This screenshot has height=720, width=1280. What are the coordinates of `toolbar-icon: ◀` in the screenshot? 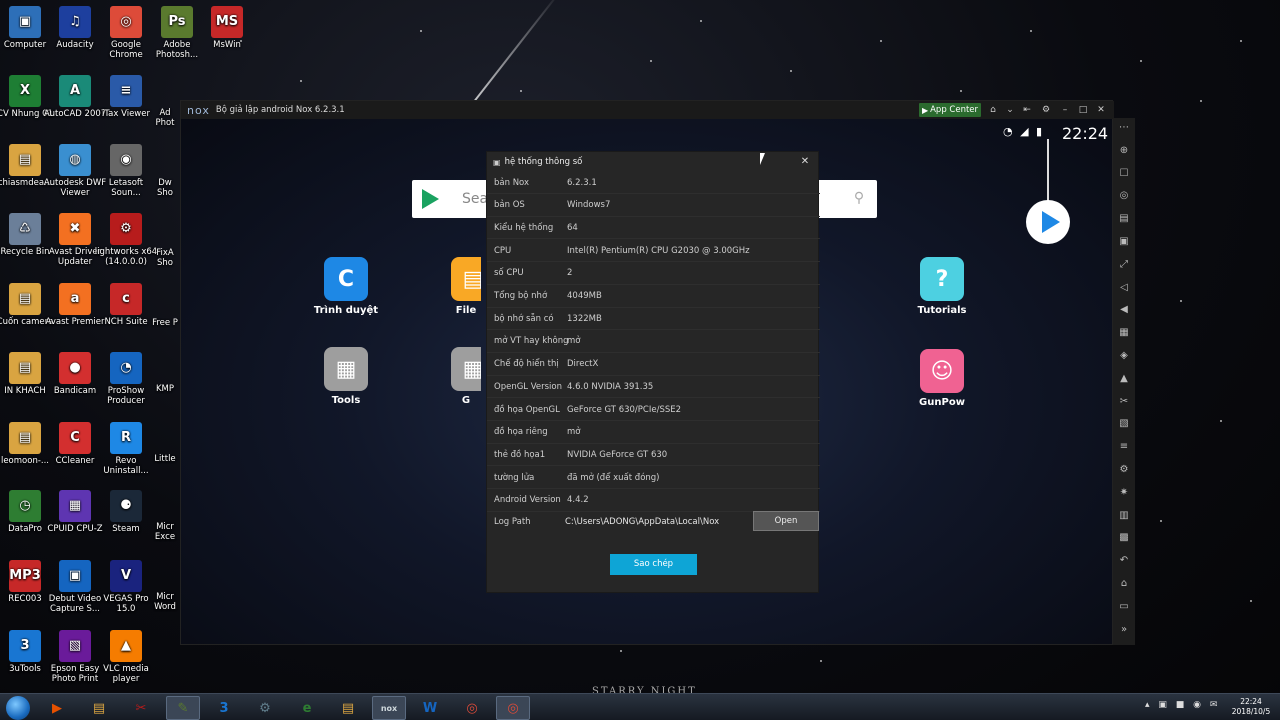 It's located at (1124, 310).